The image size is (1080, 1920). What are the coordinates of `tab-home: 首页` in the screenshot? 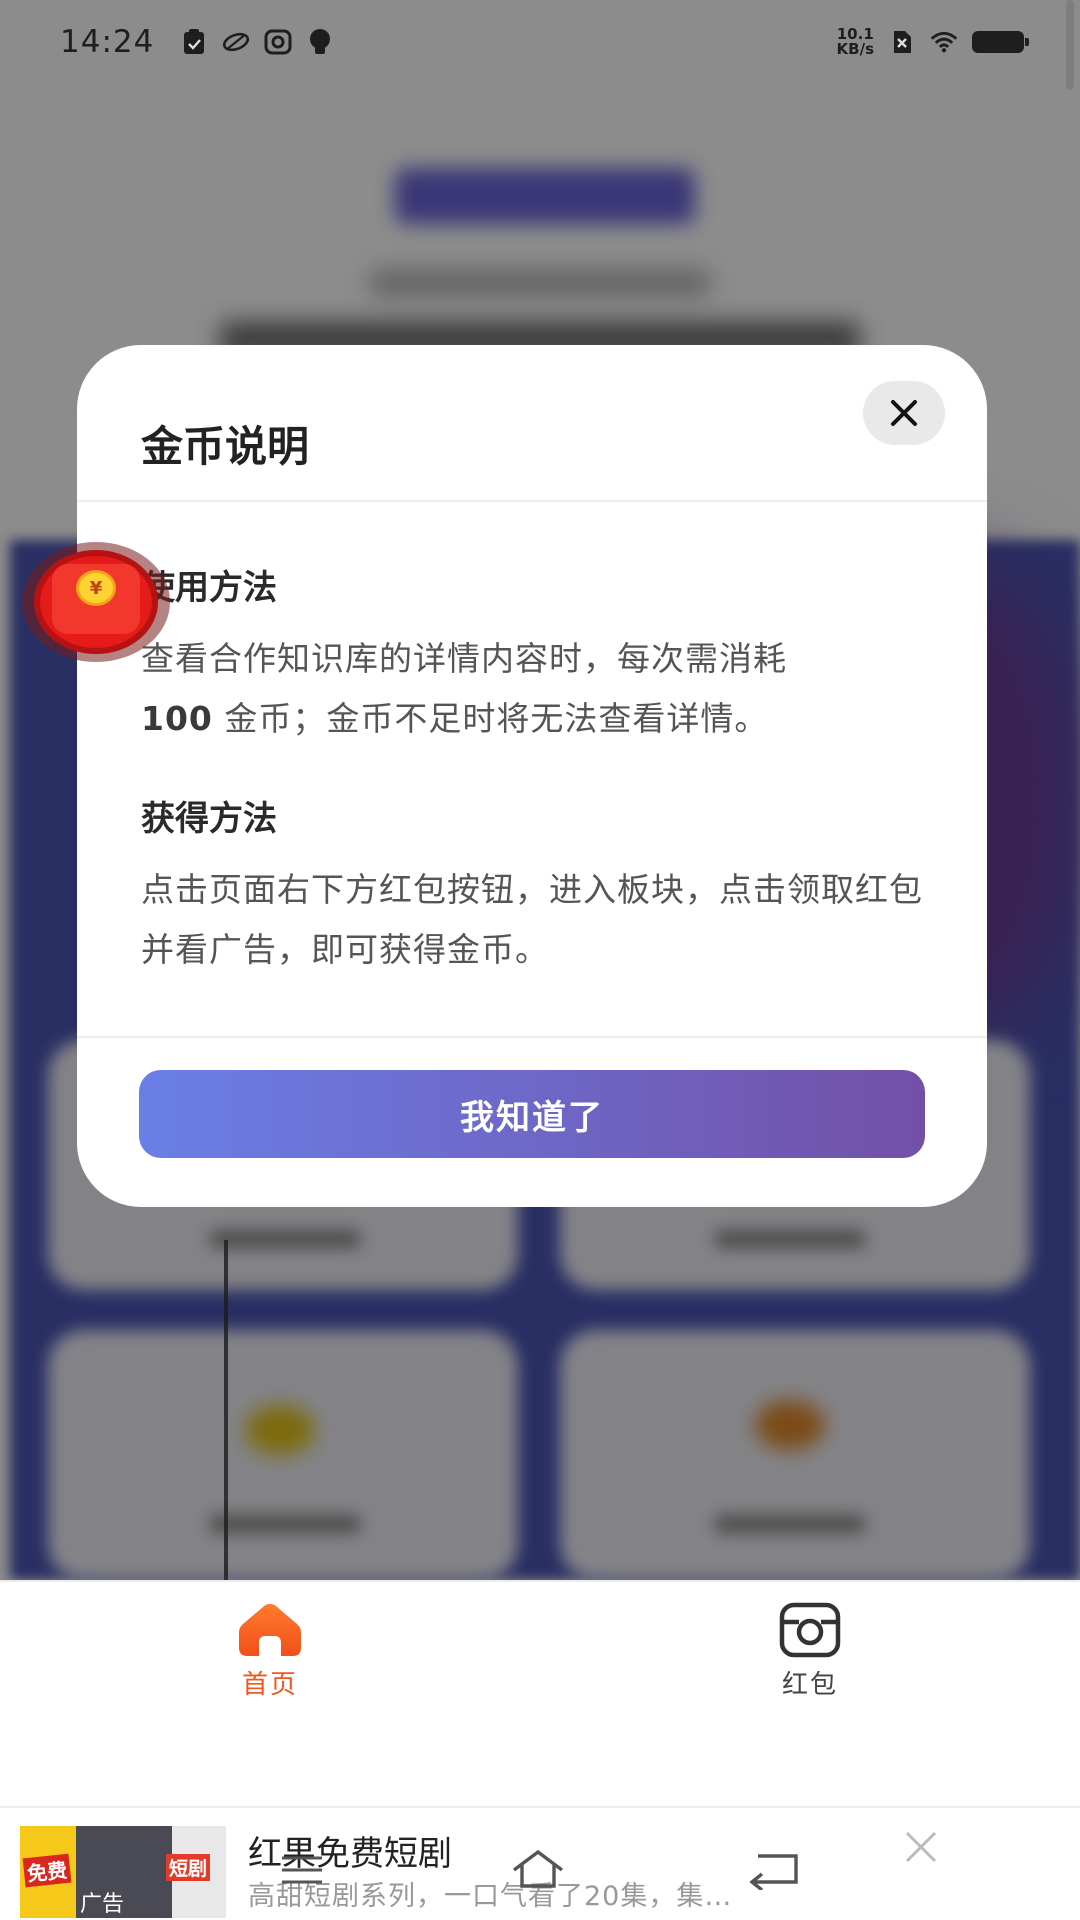 It's located at (270, 1651).